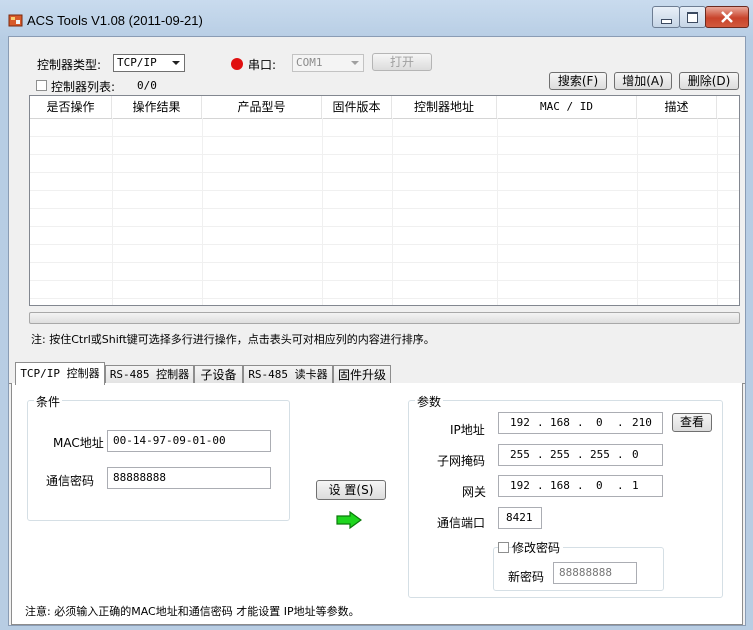  I want to click on mask-label: 子网掩码, so click(461, 461).